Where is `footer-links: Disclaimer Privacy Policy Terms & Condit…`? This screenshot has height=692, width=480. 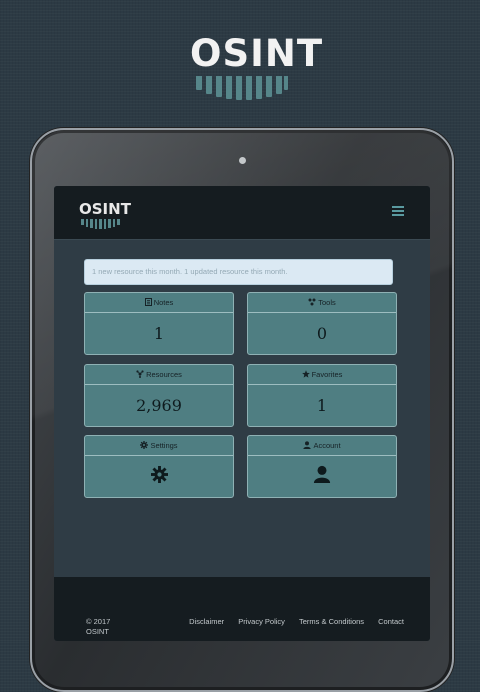
footer-links: Disclaimer Privacy Policy Terms & Condit… is located at coordinates (290, 622).